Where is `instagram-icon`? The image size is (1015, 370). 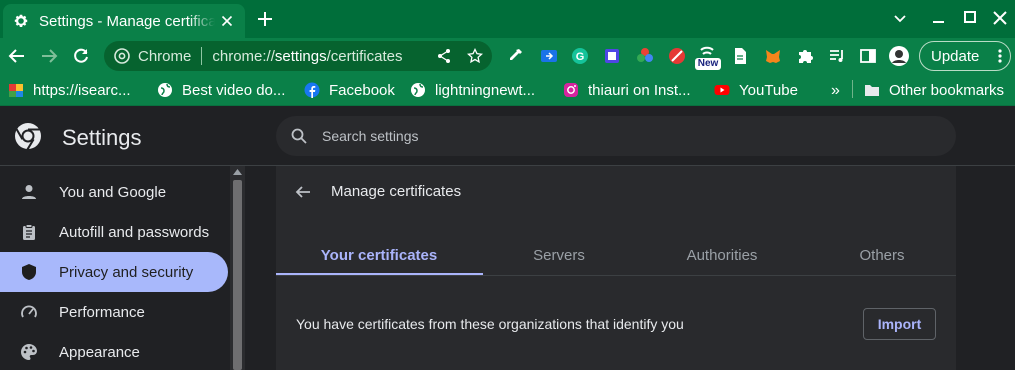 instagram-icon is located at coordinates (571, 90).